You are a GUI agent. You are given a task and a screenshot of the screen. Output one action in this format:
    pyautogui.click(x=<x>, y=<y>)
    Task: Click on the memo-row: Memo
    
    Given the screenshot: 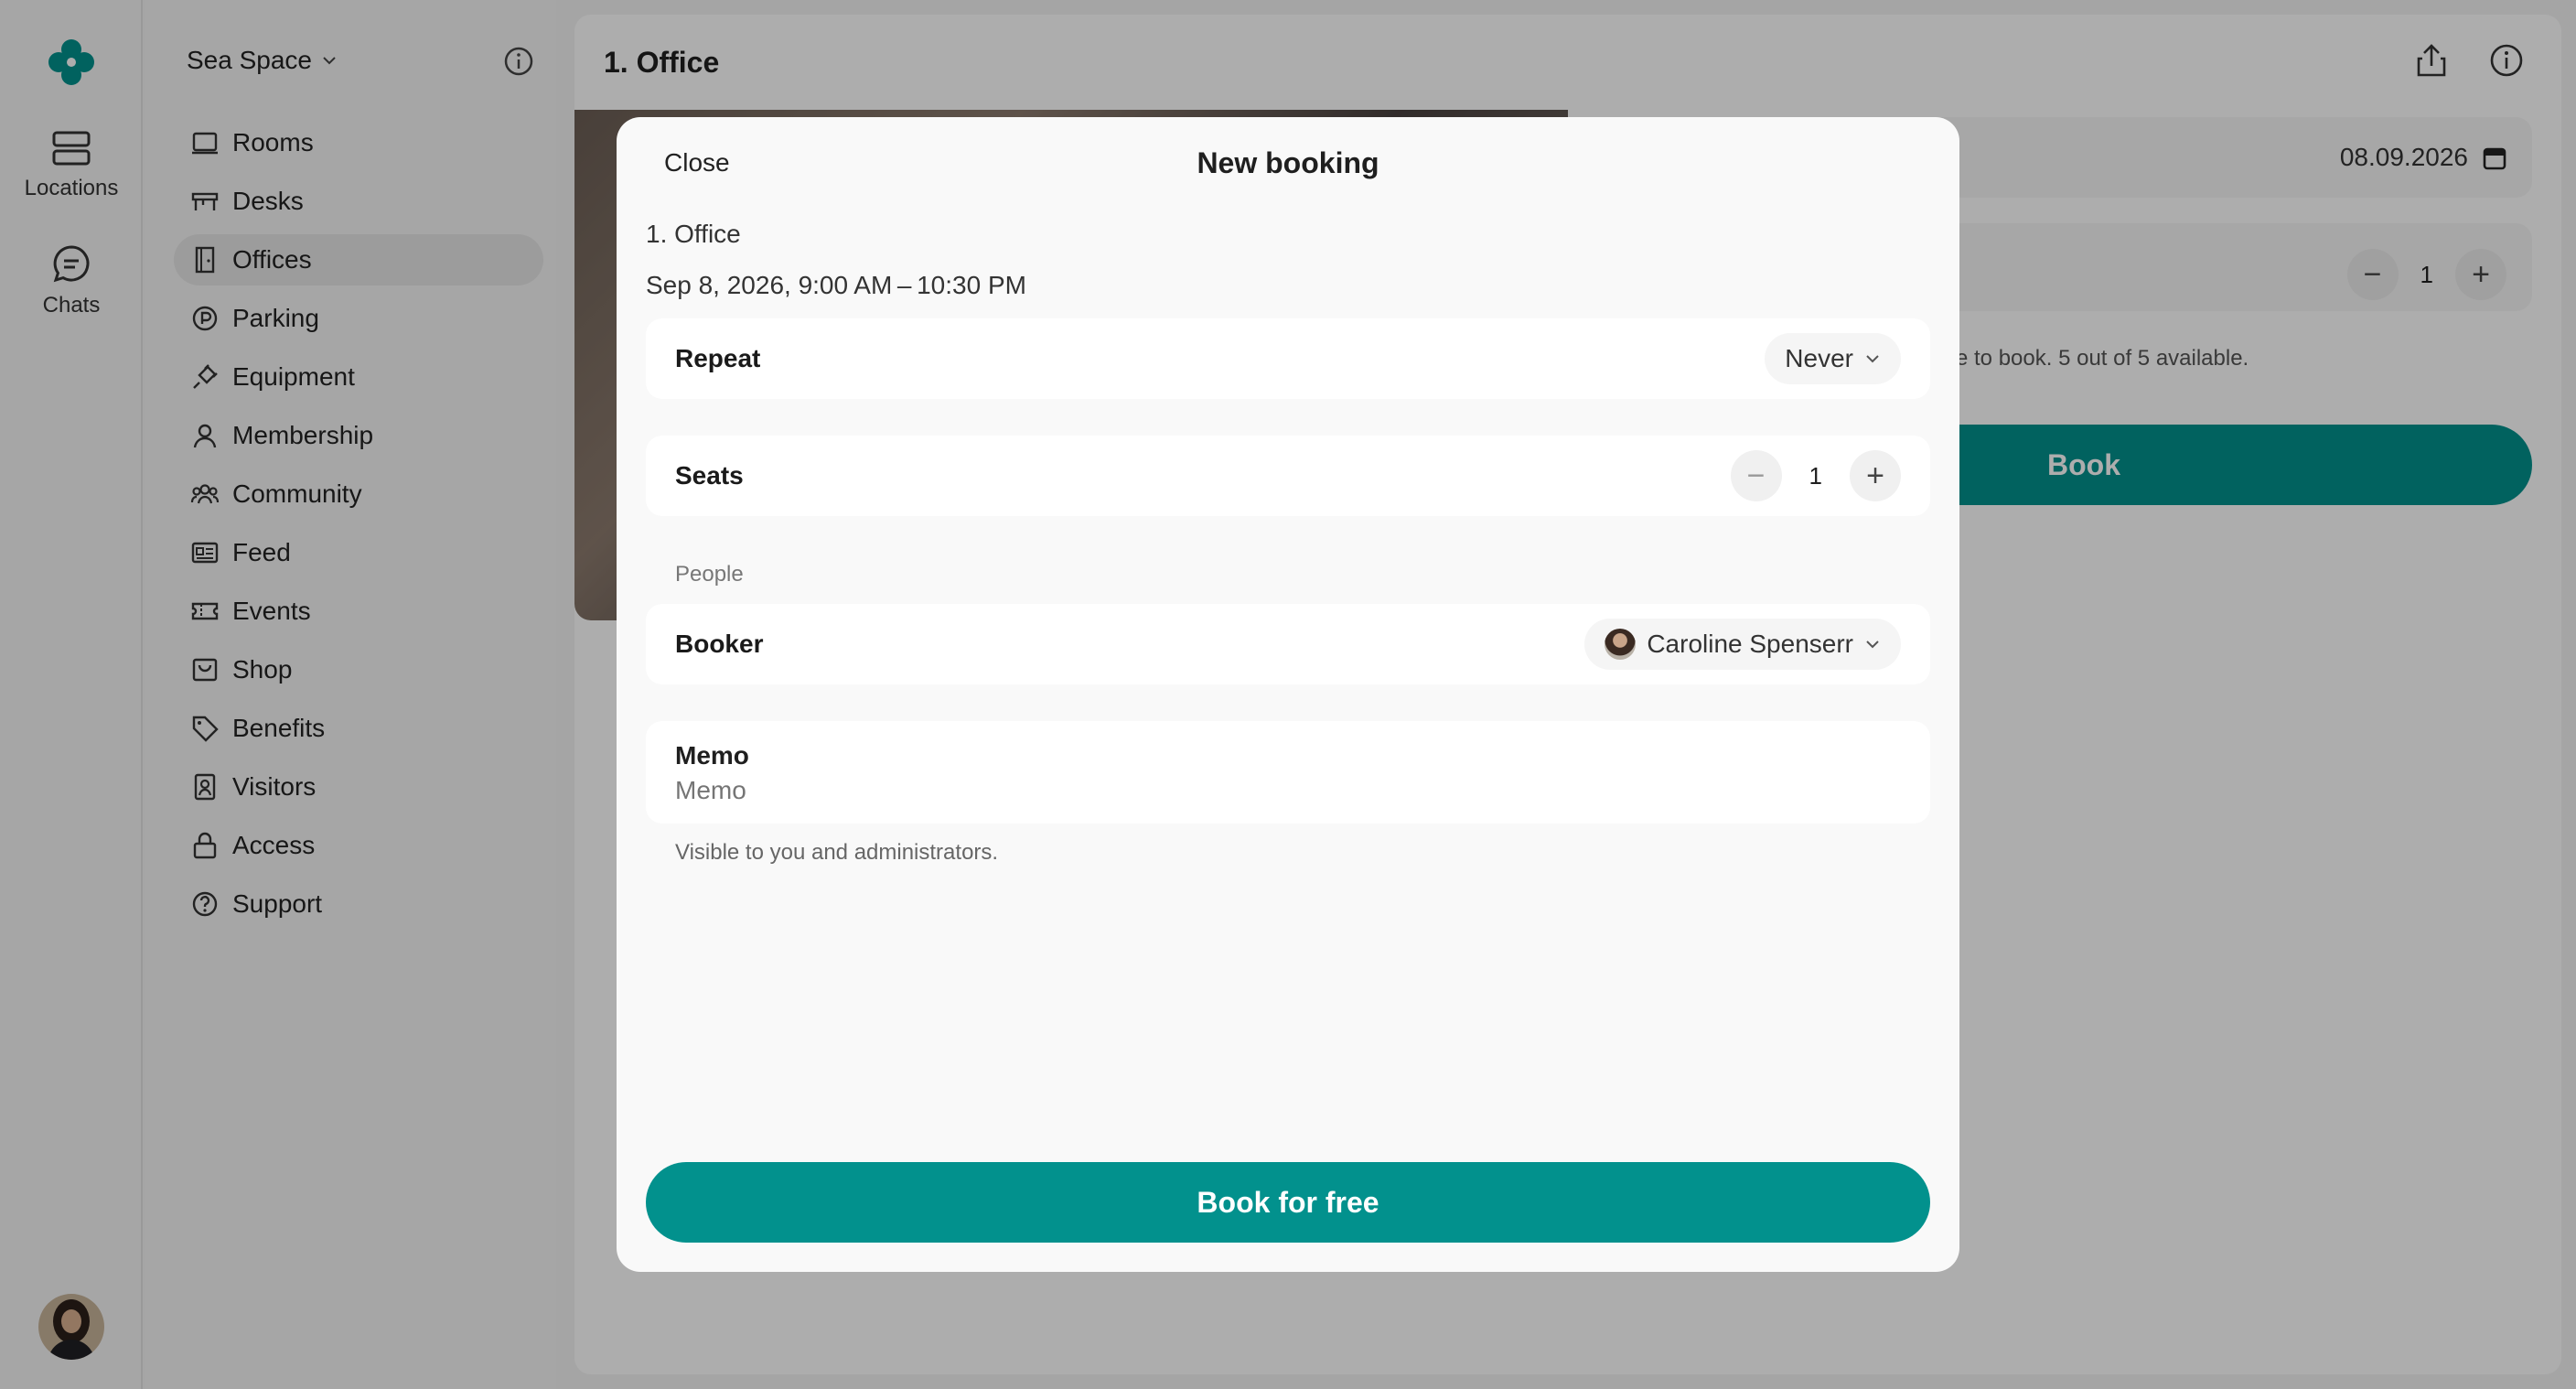 What is the action you would take?
    pyautogui.click(x=1288, y=772)
    